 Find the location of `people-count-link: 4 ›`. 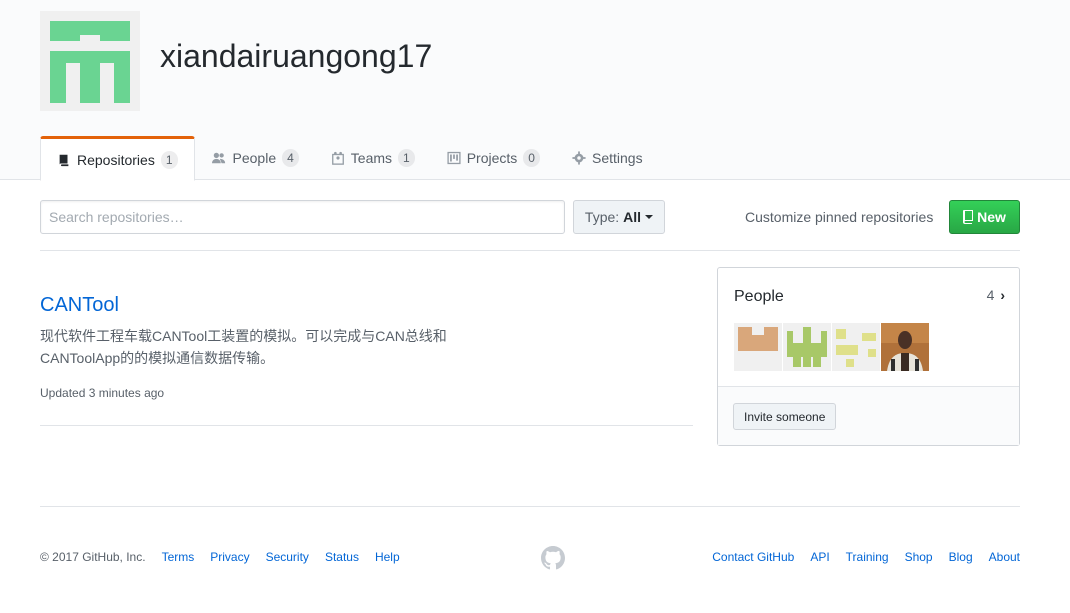

people-count-link: 4 › is located at coordinates (996, 295).